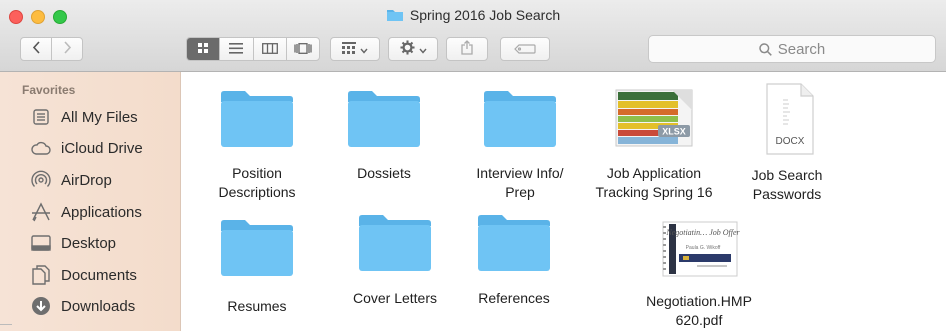 The width and height of the screenshot is (946, 331). Describe the element at coordinates (790, 141) in the screenshot. I see `docx-badge: DOCX` at that location.